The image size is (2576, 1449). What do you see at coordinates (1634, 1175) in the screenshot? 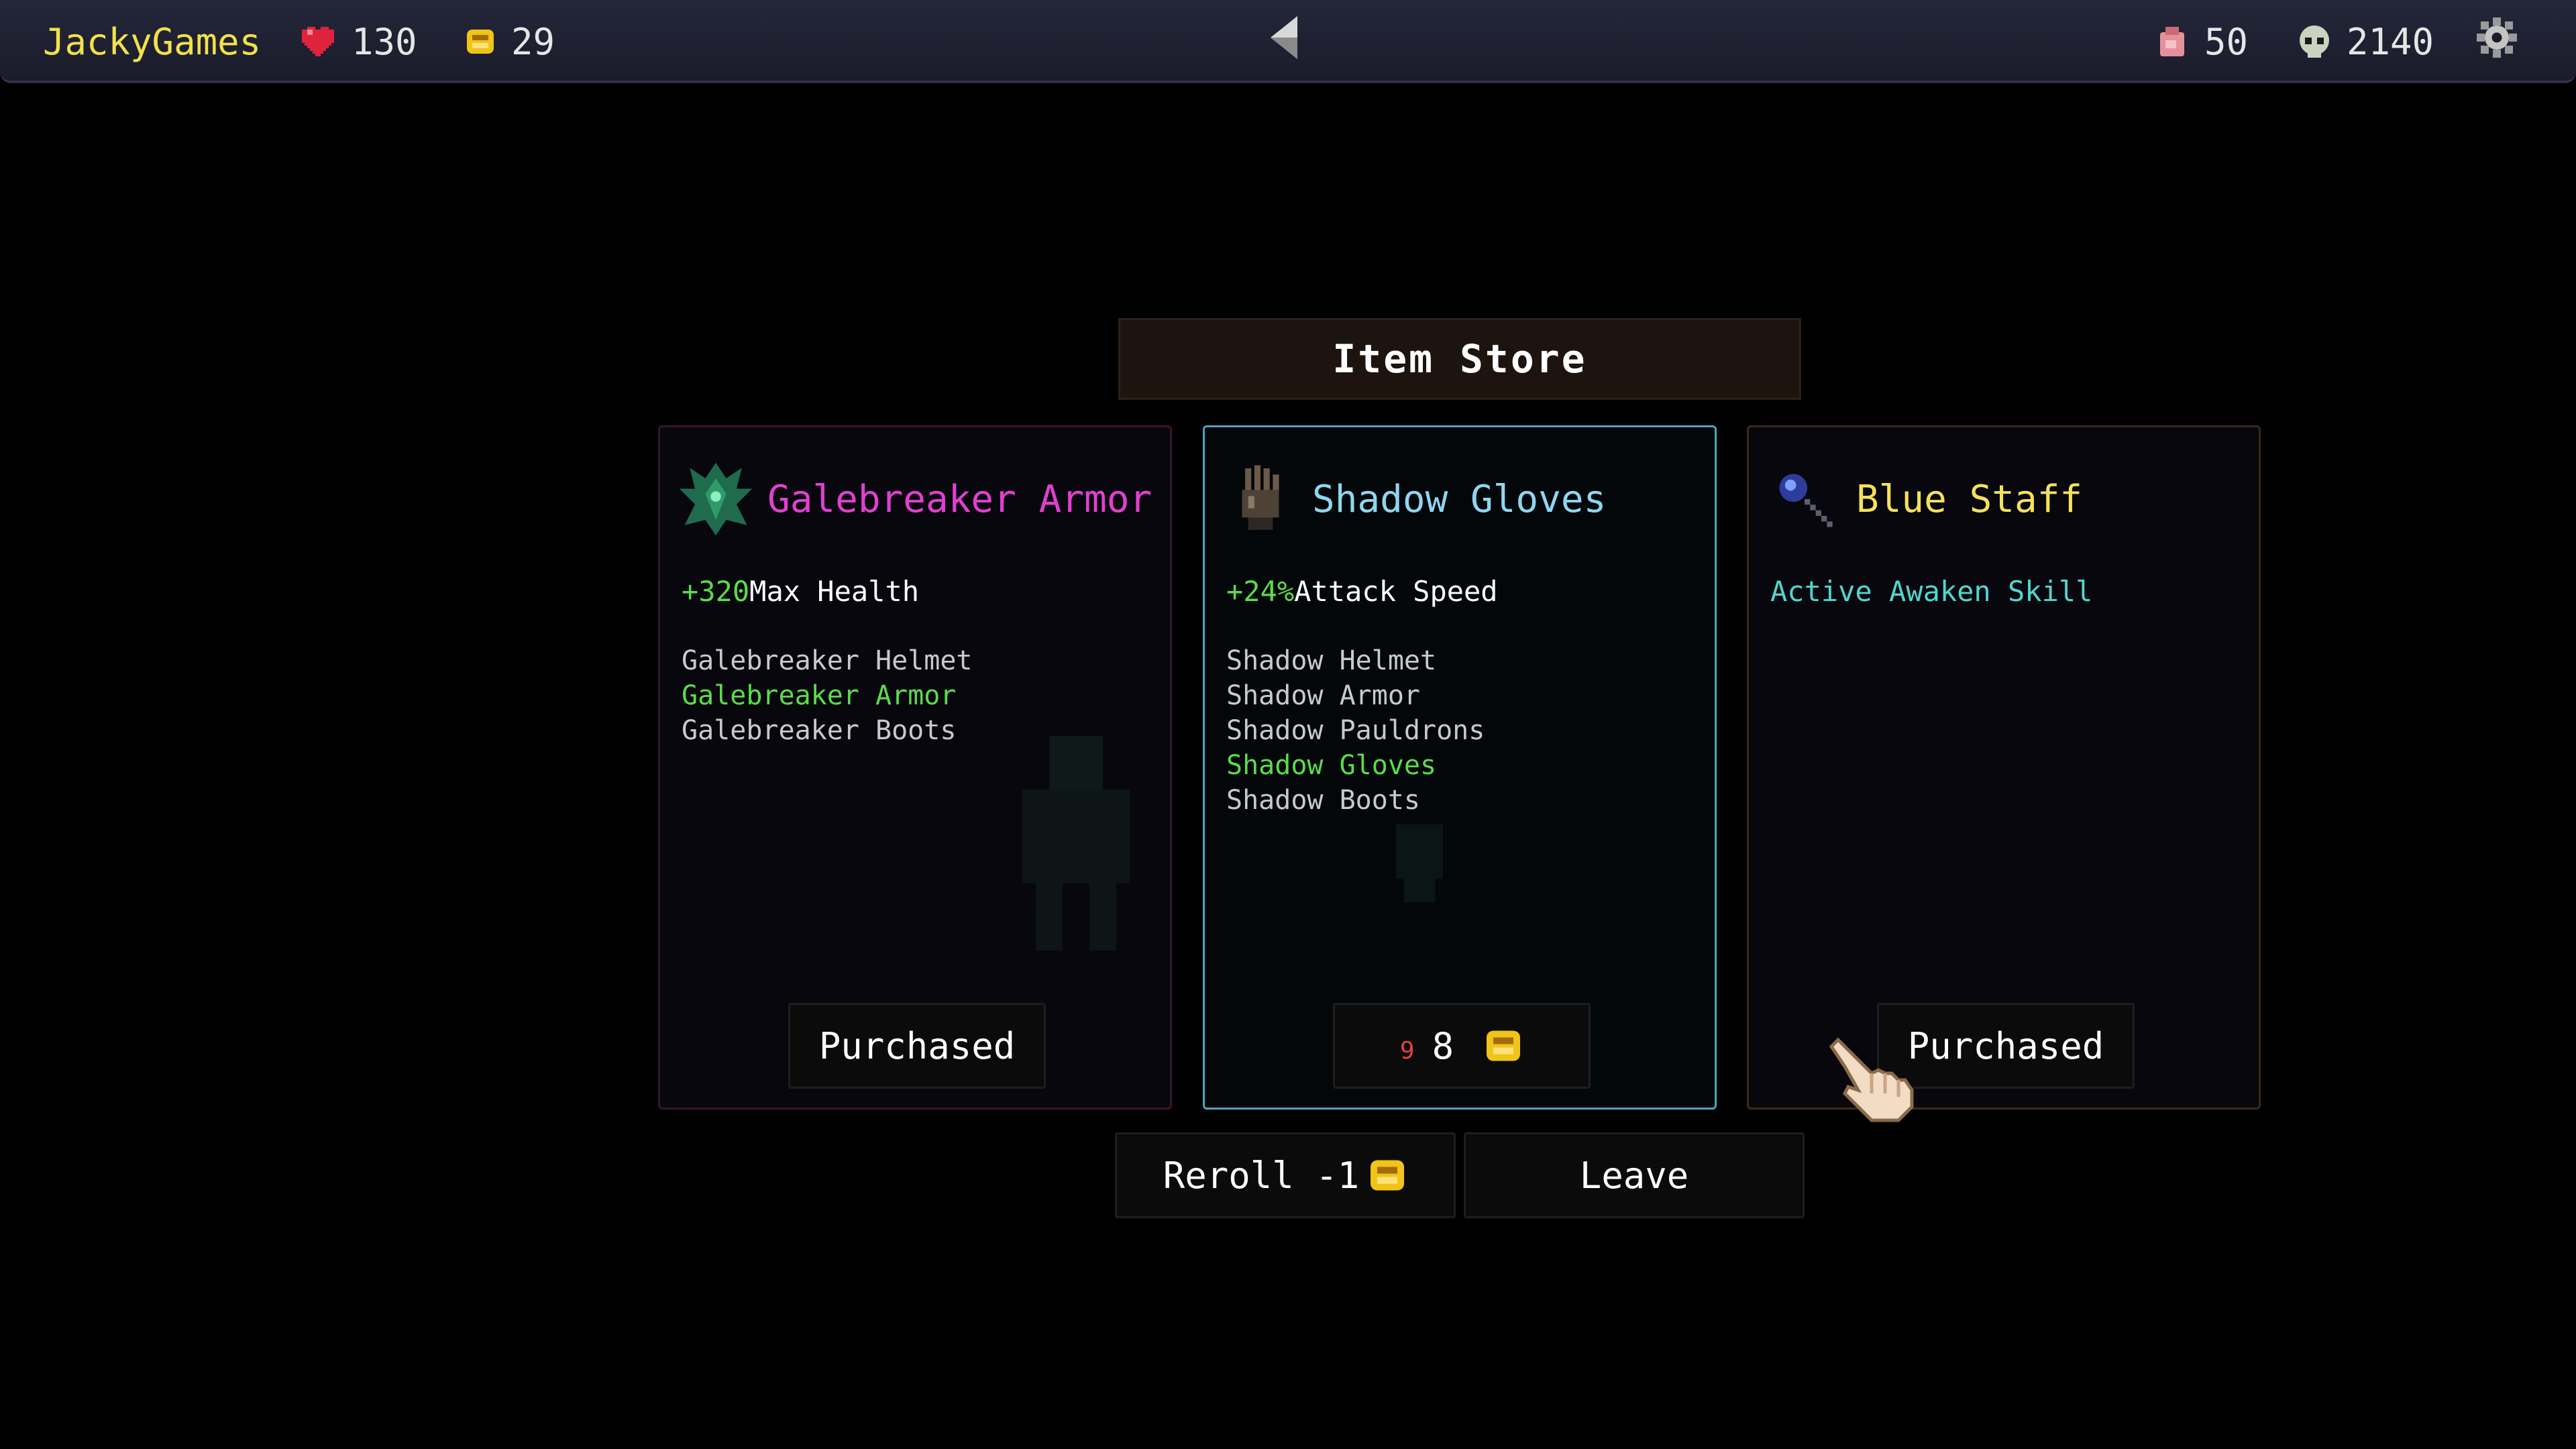
I see `leave-button: Leave` at bounding box center [1634, 1175].